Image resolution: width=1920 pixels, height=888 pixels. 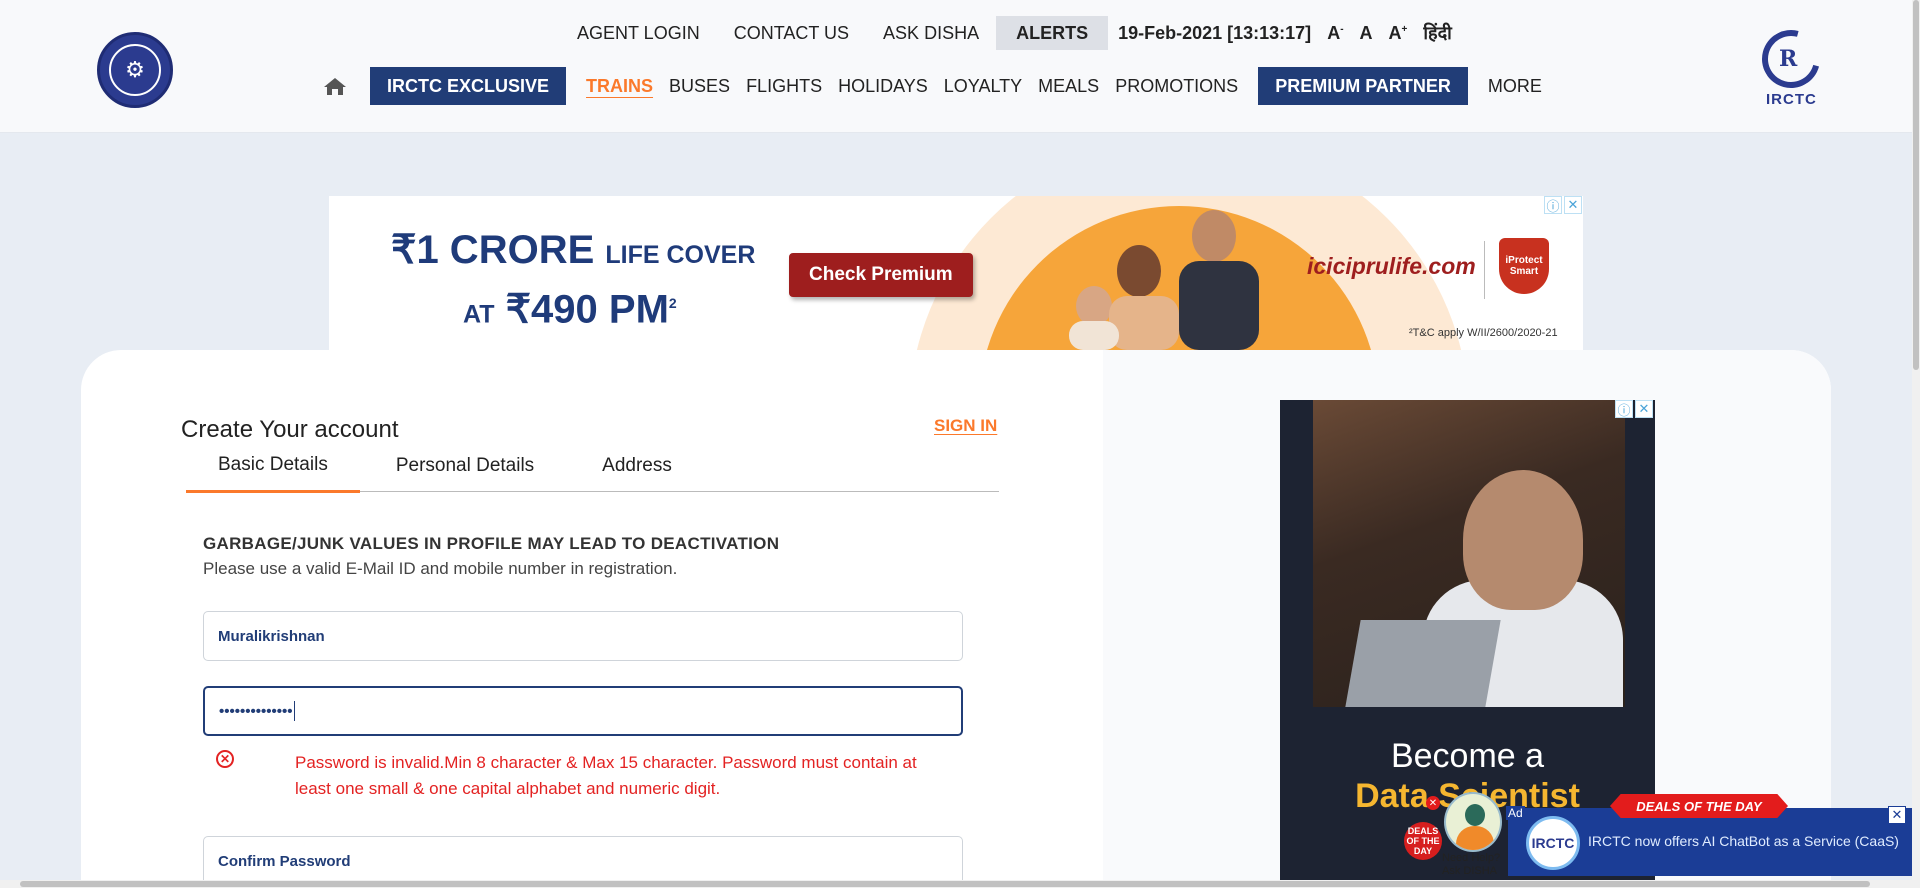 What do you see at coordinates (699, 86) in the screenshot?
I see `nav-buses: BUSES` at bounding box center [699, 86].